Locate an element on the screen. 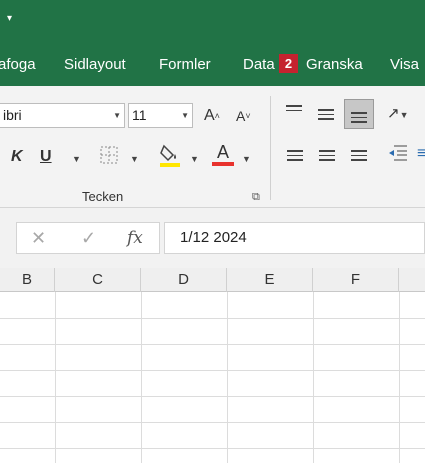 The height and width of the screenshot is (463, 425). underline-button: U is located at coordinates (46, 157).